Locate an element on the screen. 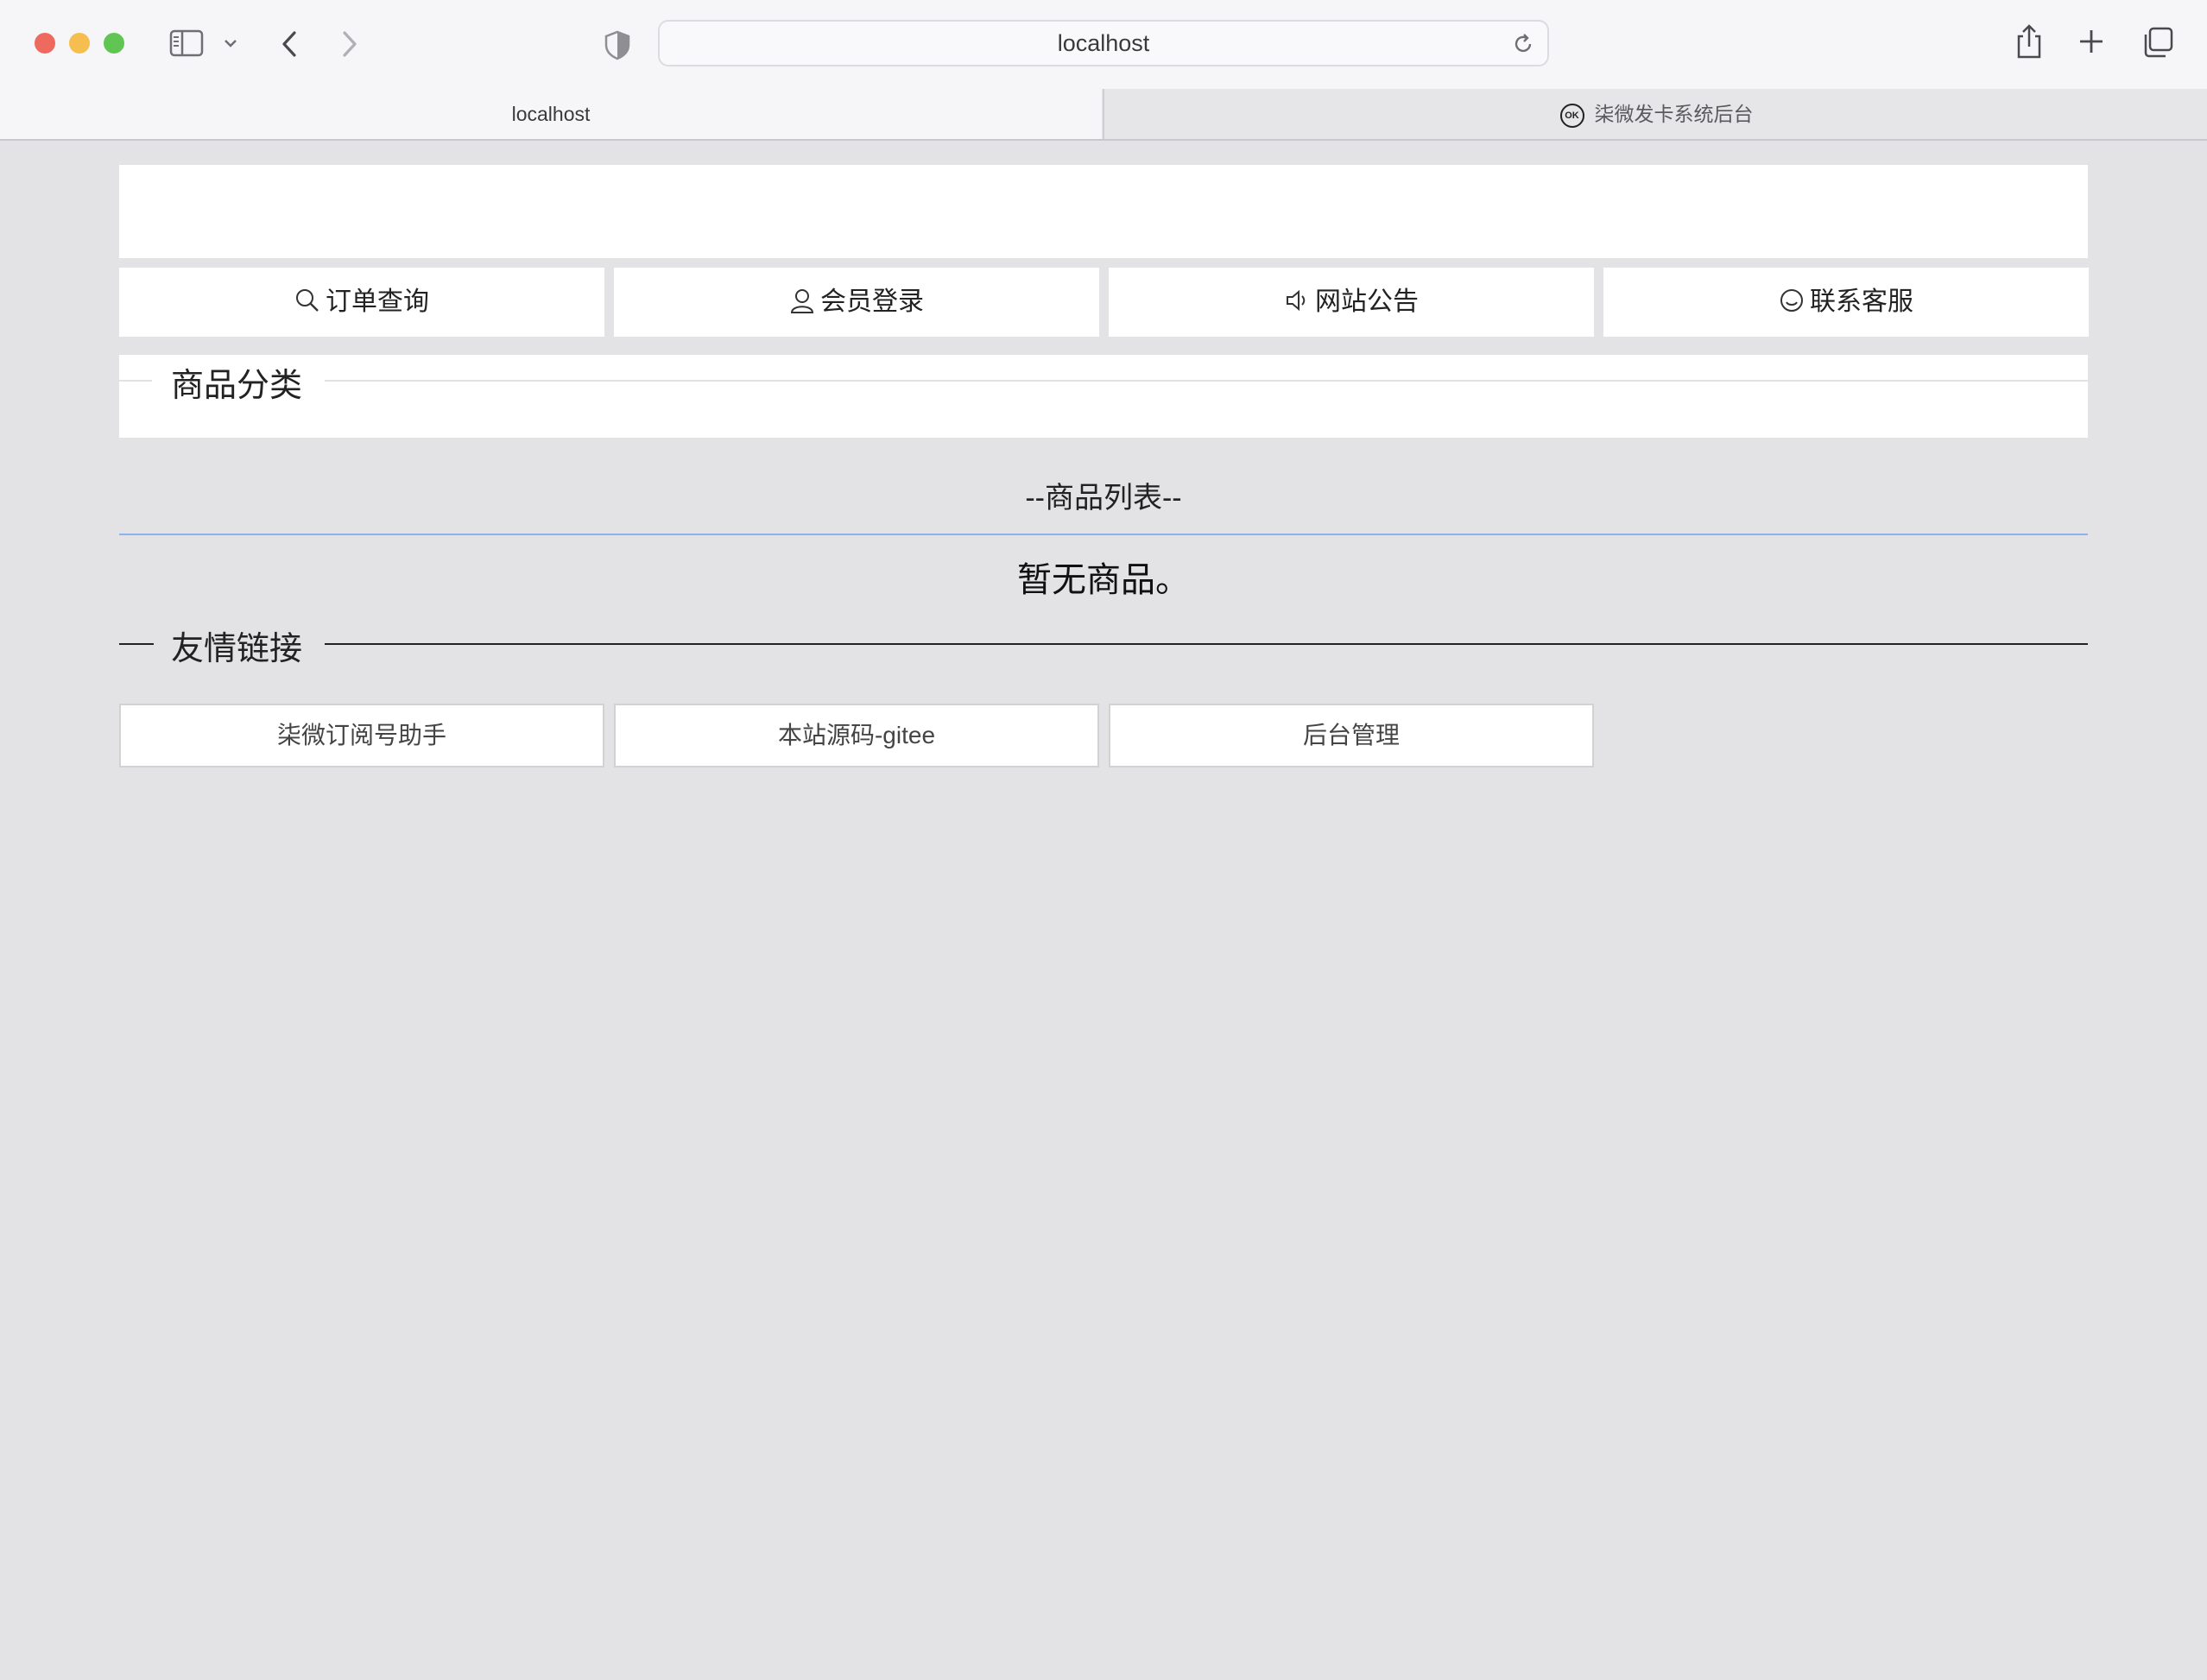 The height and width of the screenshot is (1680, 2207). empty-products-message: 暂无商品。 is located at coordinates (1103, 580).